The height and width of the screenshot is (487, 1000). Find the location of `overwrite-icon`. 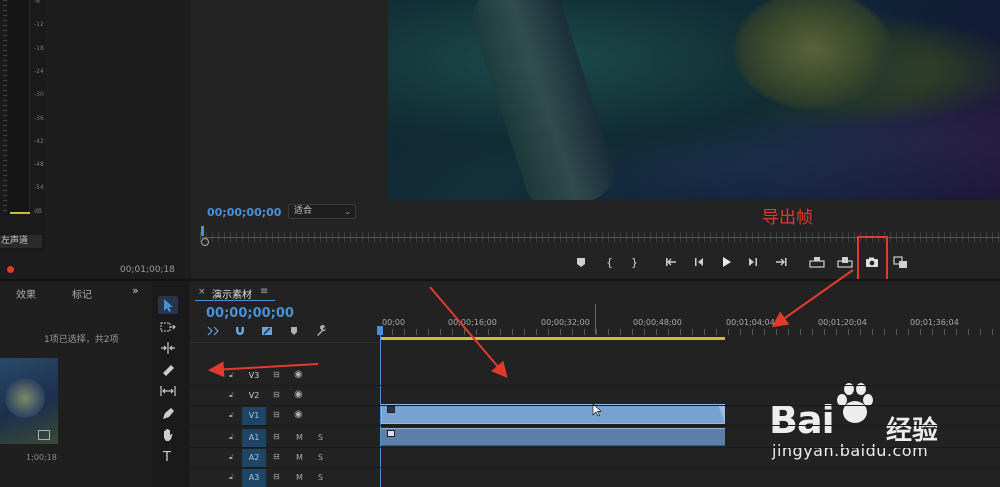

overwrite-icon is located at coordinates (845, 262).